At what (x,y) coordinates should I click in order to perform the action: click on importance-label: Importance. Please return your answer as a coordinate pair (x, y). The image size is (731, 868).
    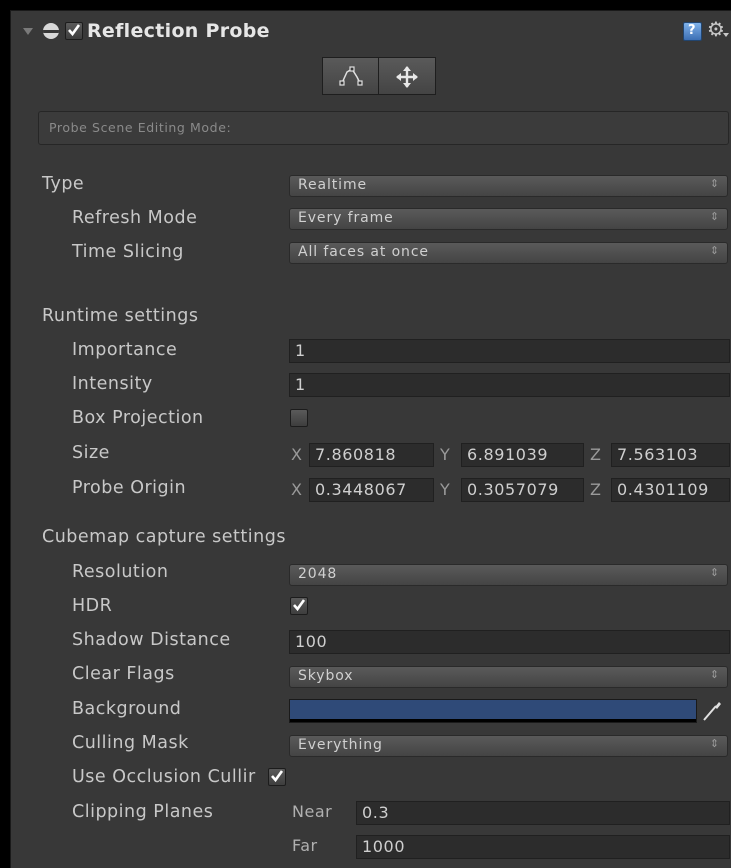
    Looking at the image, I should click on (125, 350).